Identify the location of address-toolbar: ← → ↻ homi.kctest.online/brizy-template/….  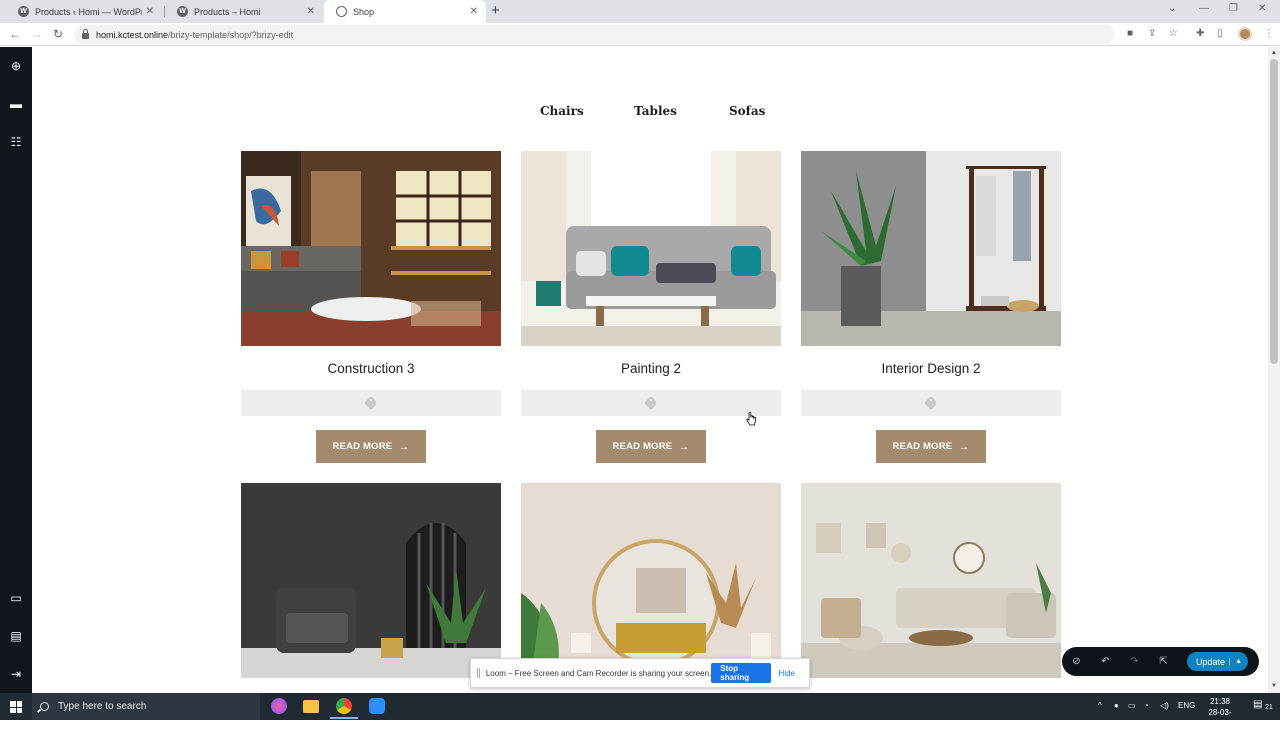
(640, 34).